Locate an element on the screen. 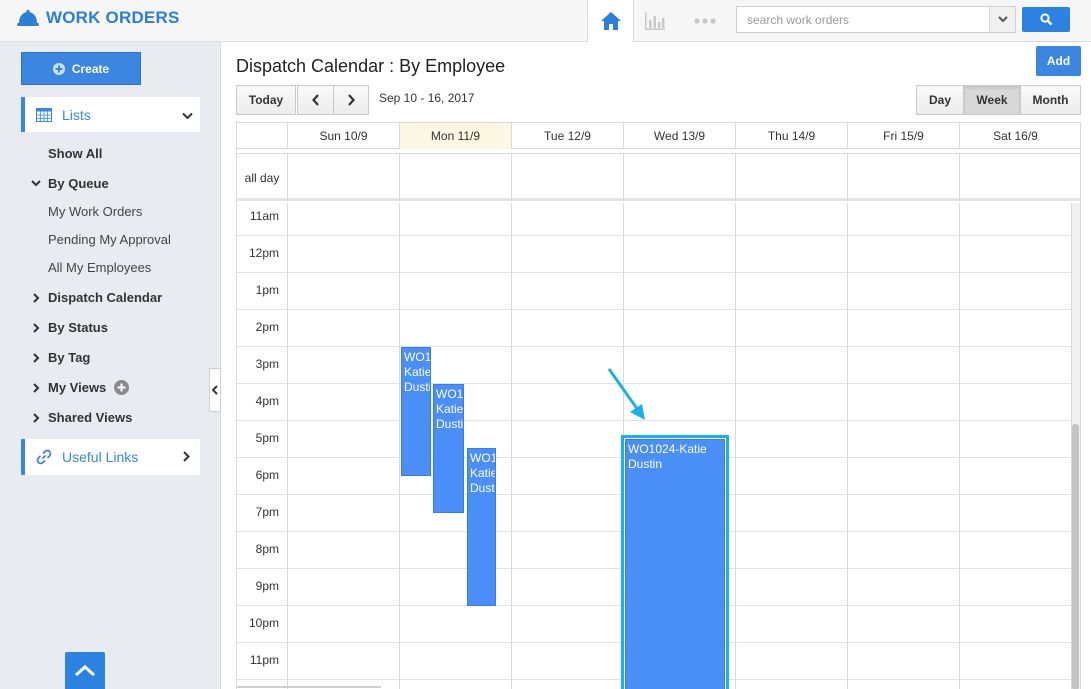  more-button is located at coordinates (705, 21).